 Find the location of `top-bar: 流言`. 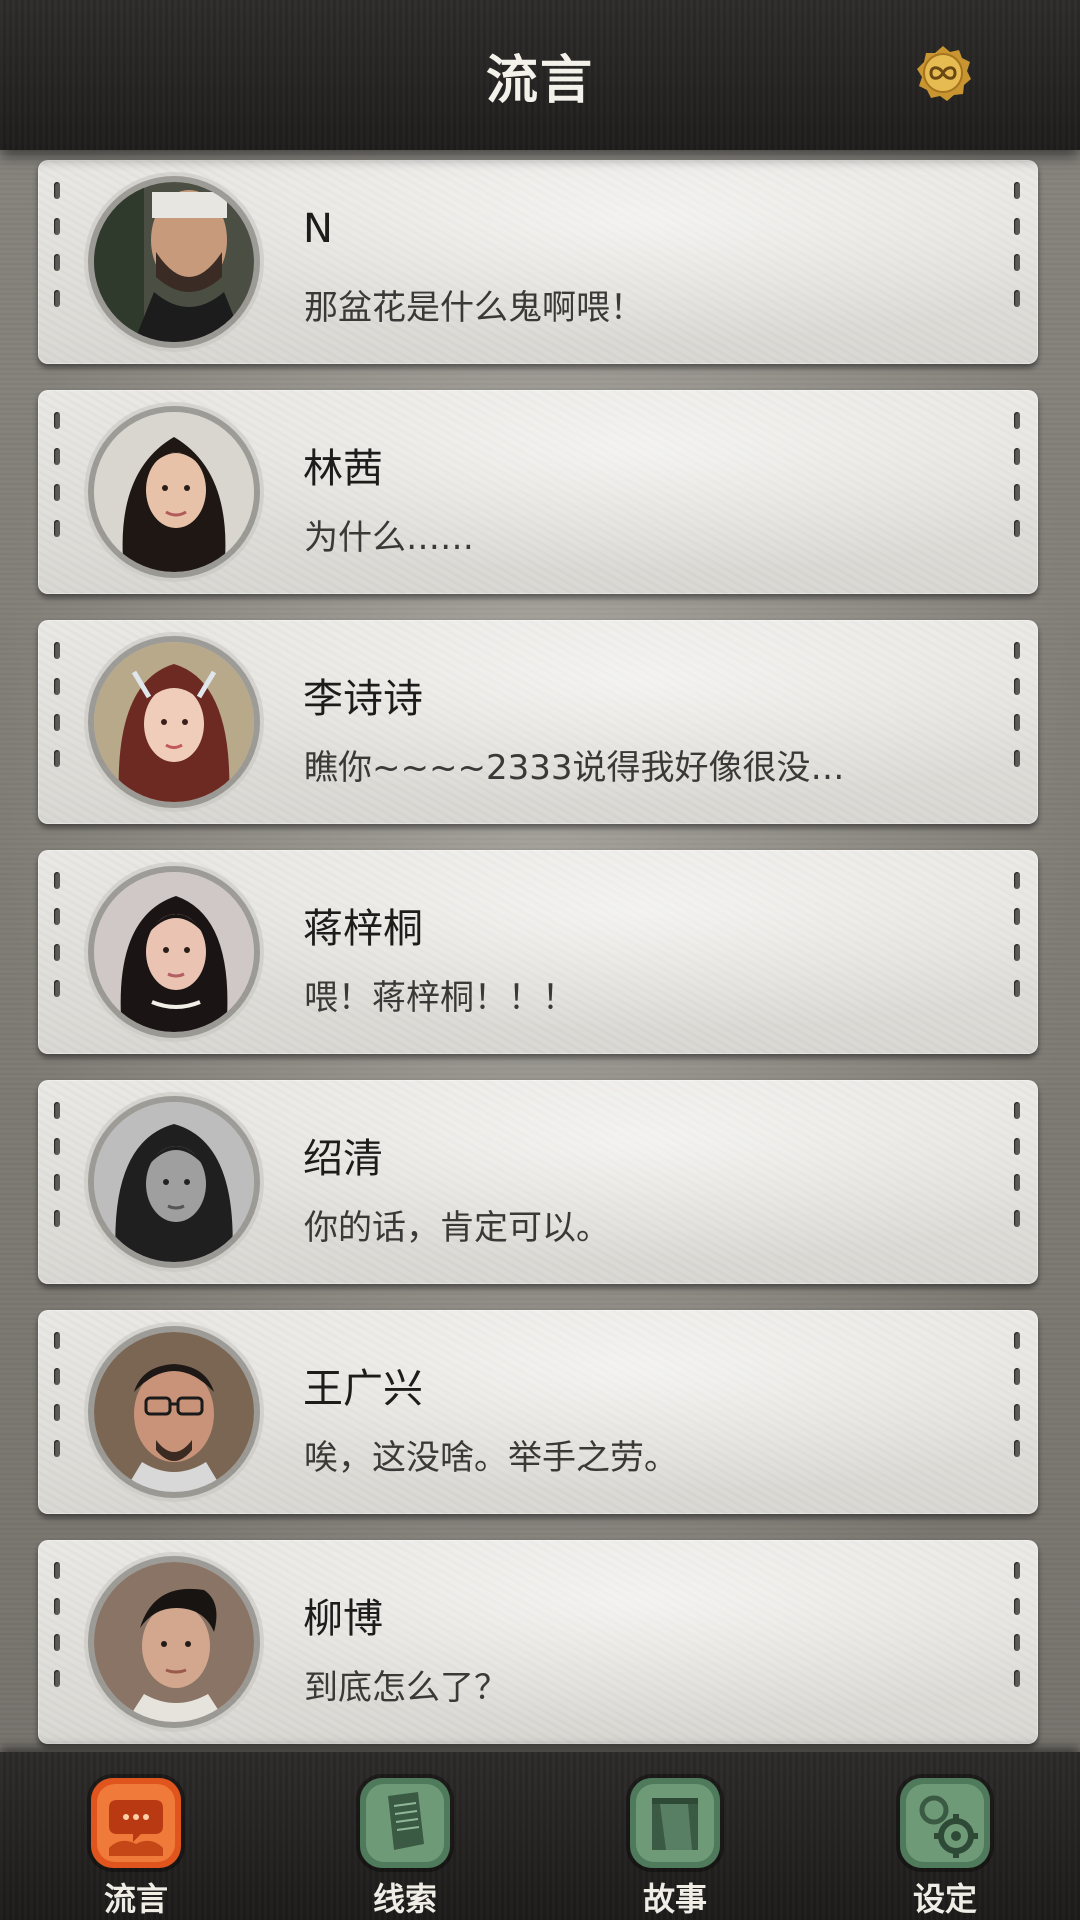

top-bar: 流言 is located at coordinates (540, 75).